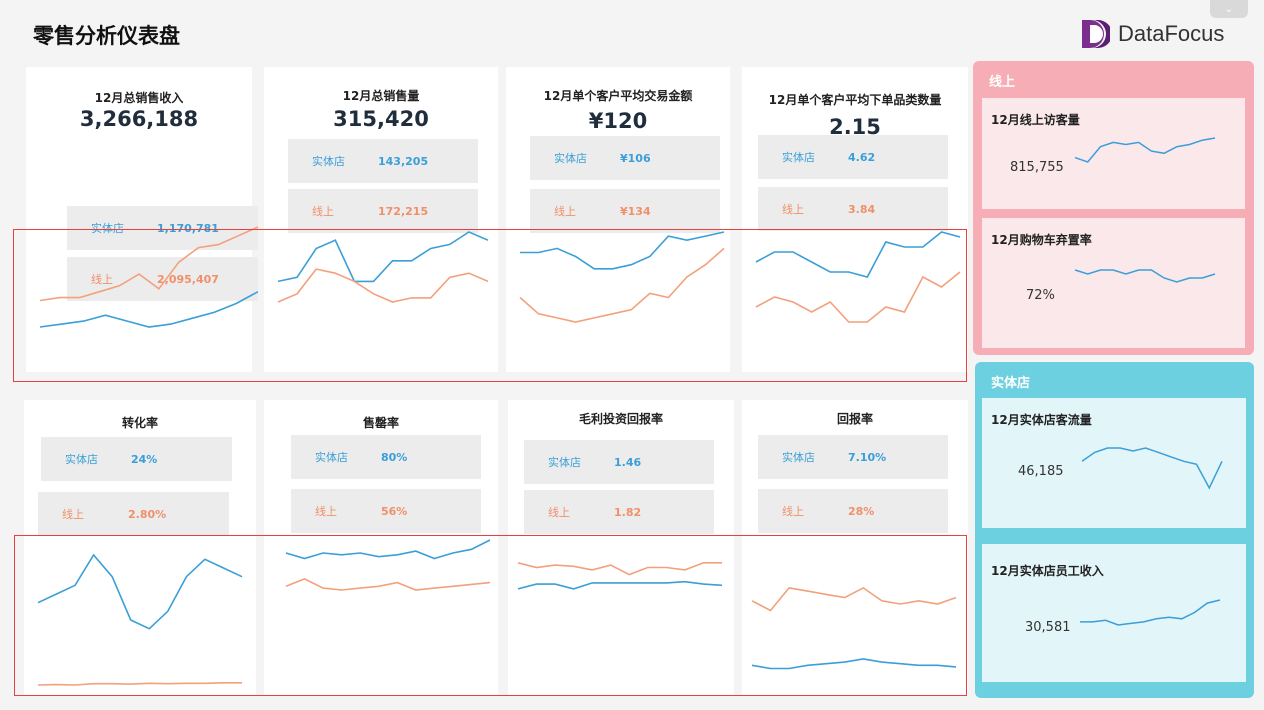 The width and height of the screenshot is (1264, 710). Describe the element at coordinates (862, 157) in the screenshot. I see `metric-value: 4.62` at that location.